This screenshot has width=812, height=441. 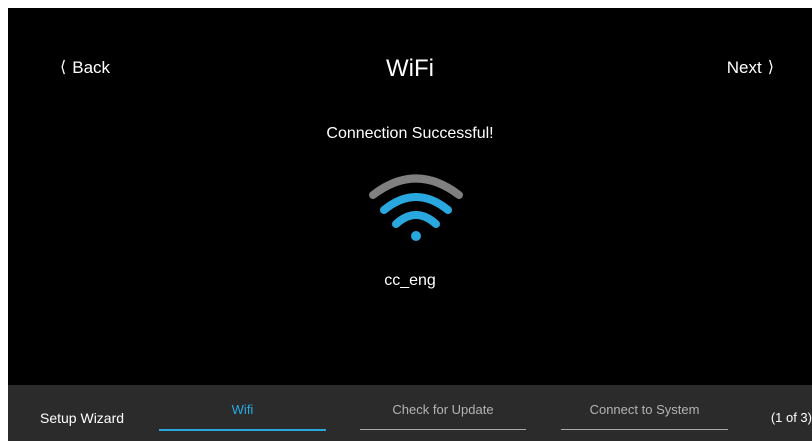 I want to click on step-label: Connect to System, so click(x=644, y=409).